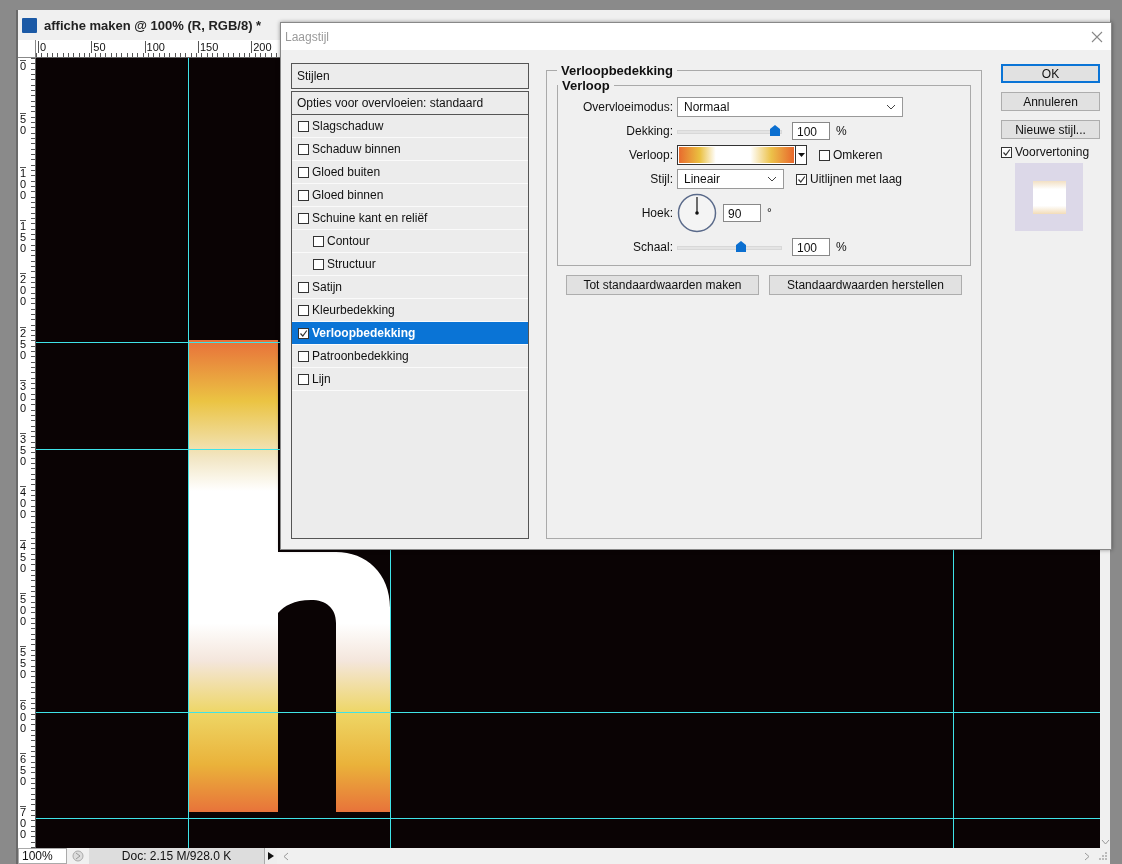 The height and width of the screenshot is (864, 1122). I want to click on ruler-label: 400, so click(23, 503).